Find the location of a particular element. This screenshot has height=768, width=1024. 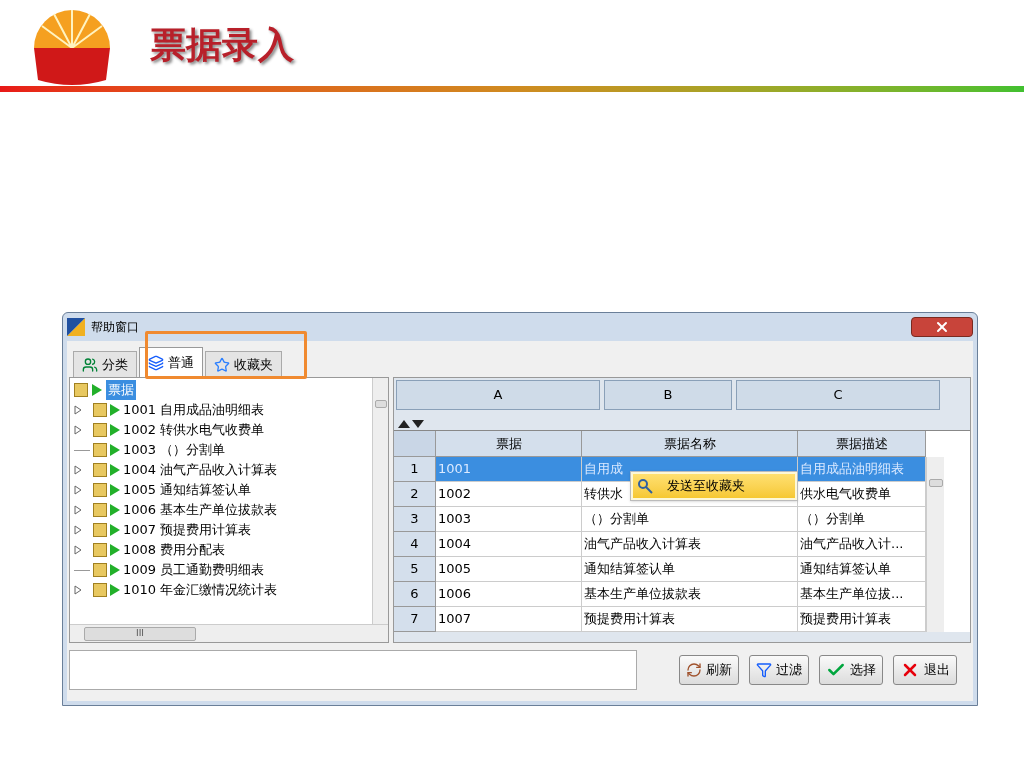

table-cell: 1005 is located at coordinates (509, 569).